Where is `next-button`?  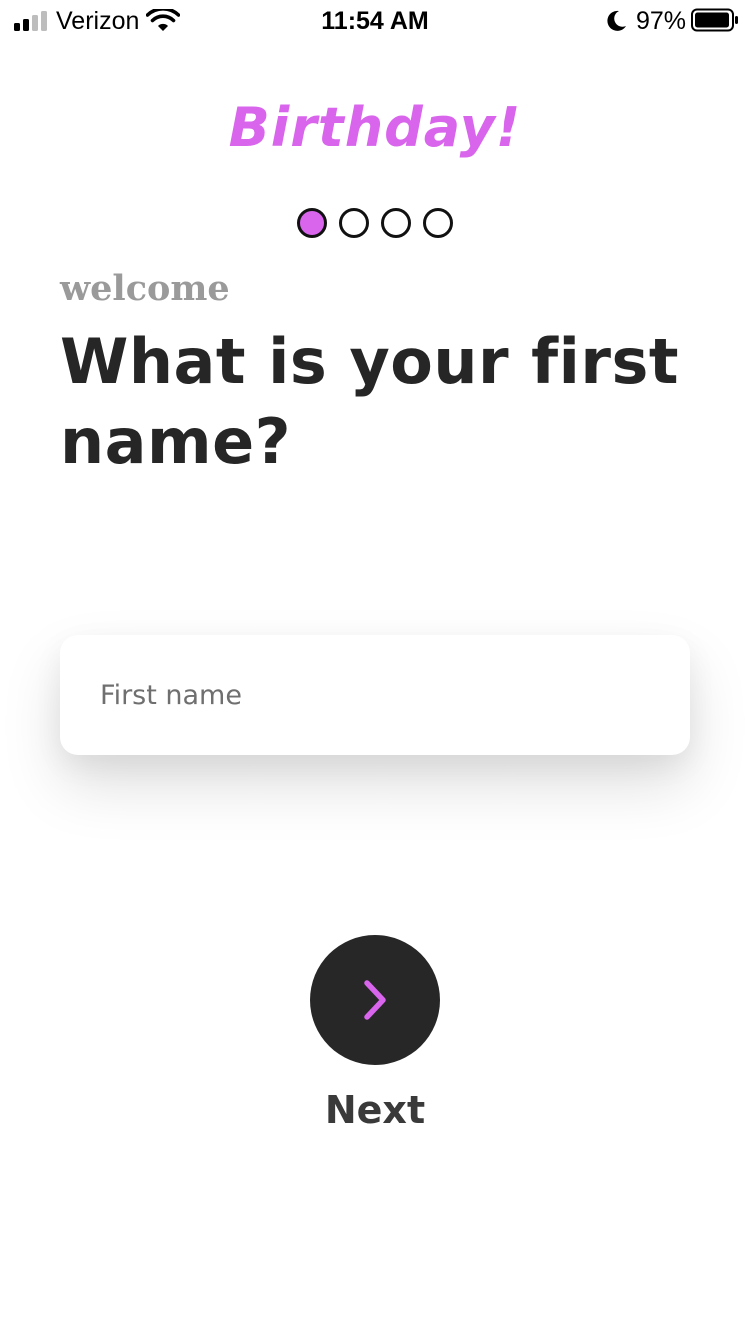
next-button is located at coordinates (375, 1000).